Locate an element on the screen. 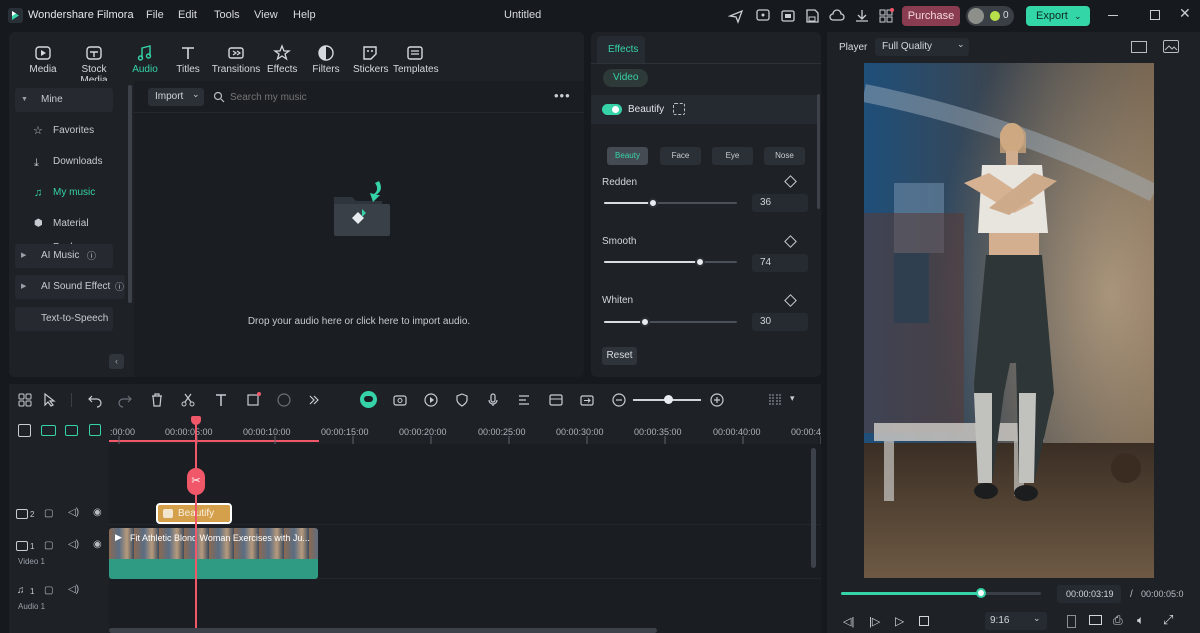 The height and width of the screenshot is (633, 1200). subtab-eye: Eye is located at coordinates (732, 156).